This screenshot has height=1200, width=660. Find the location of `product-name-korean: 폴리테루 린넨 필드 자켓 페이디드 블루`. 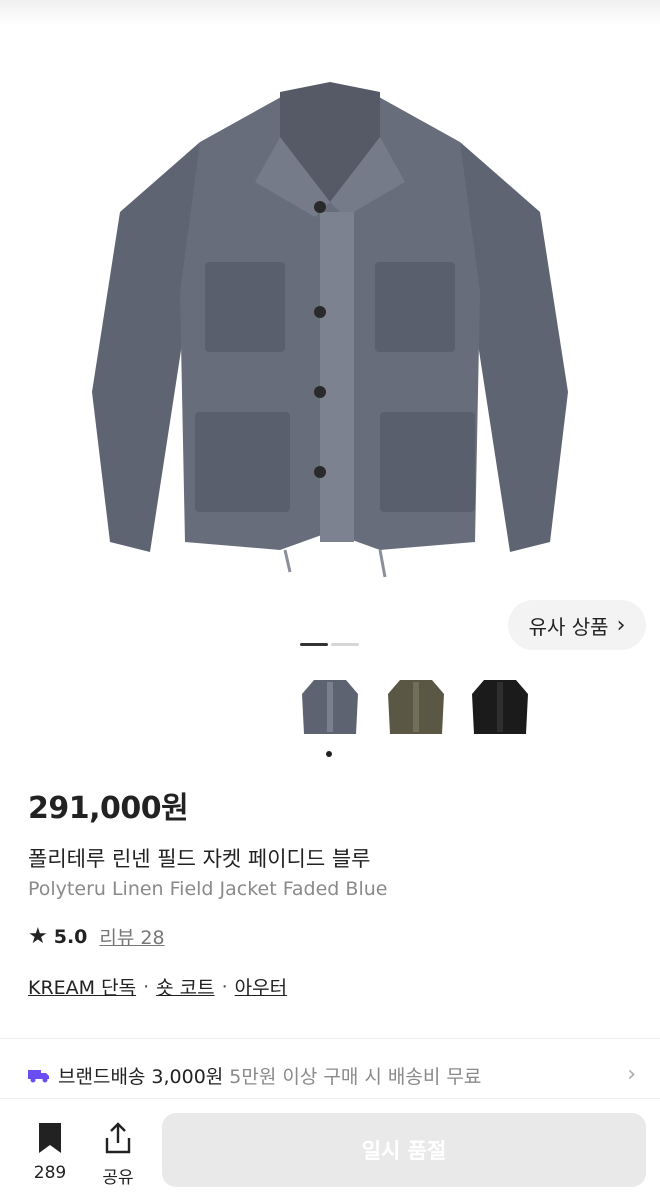

product-name-korean: 폴리테루 린넨 필드 자켓 페이디드 블루 is located at coordinates (199, 859).